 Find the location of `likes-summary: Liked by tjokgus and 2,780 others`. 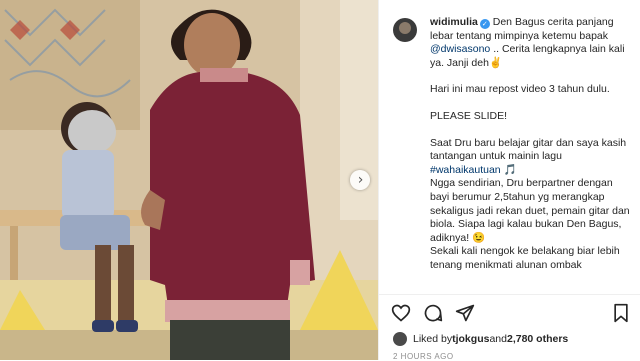

likes-summary: Liked by tjokgus and 2,780 others is located at coordinates (480, 339).